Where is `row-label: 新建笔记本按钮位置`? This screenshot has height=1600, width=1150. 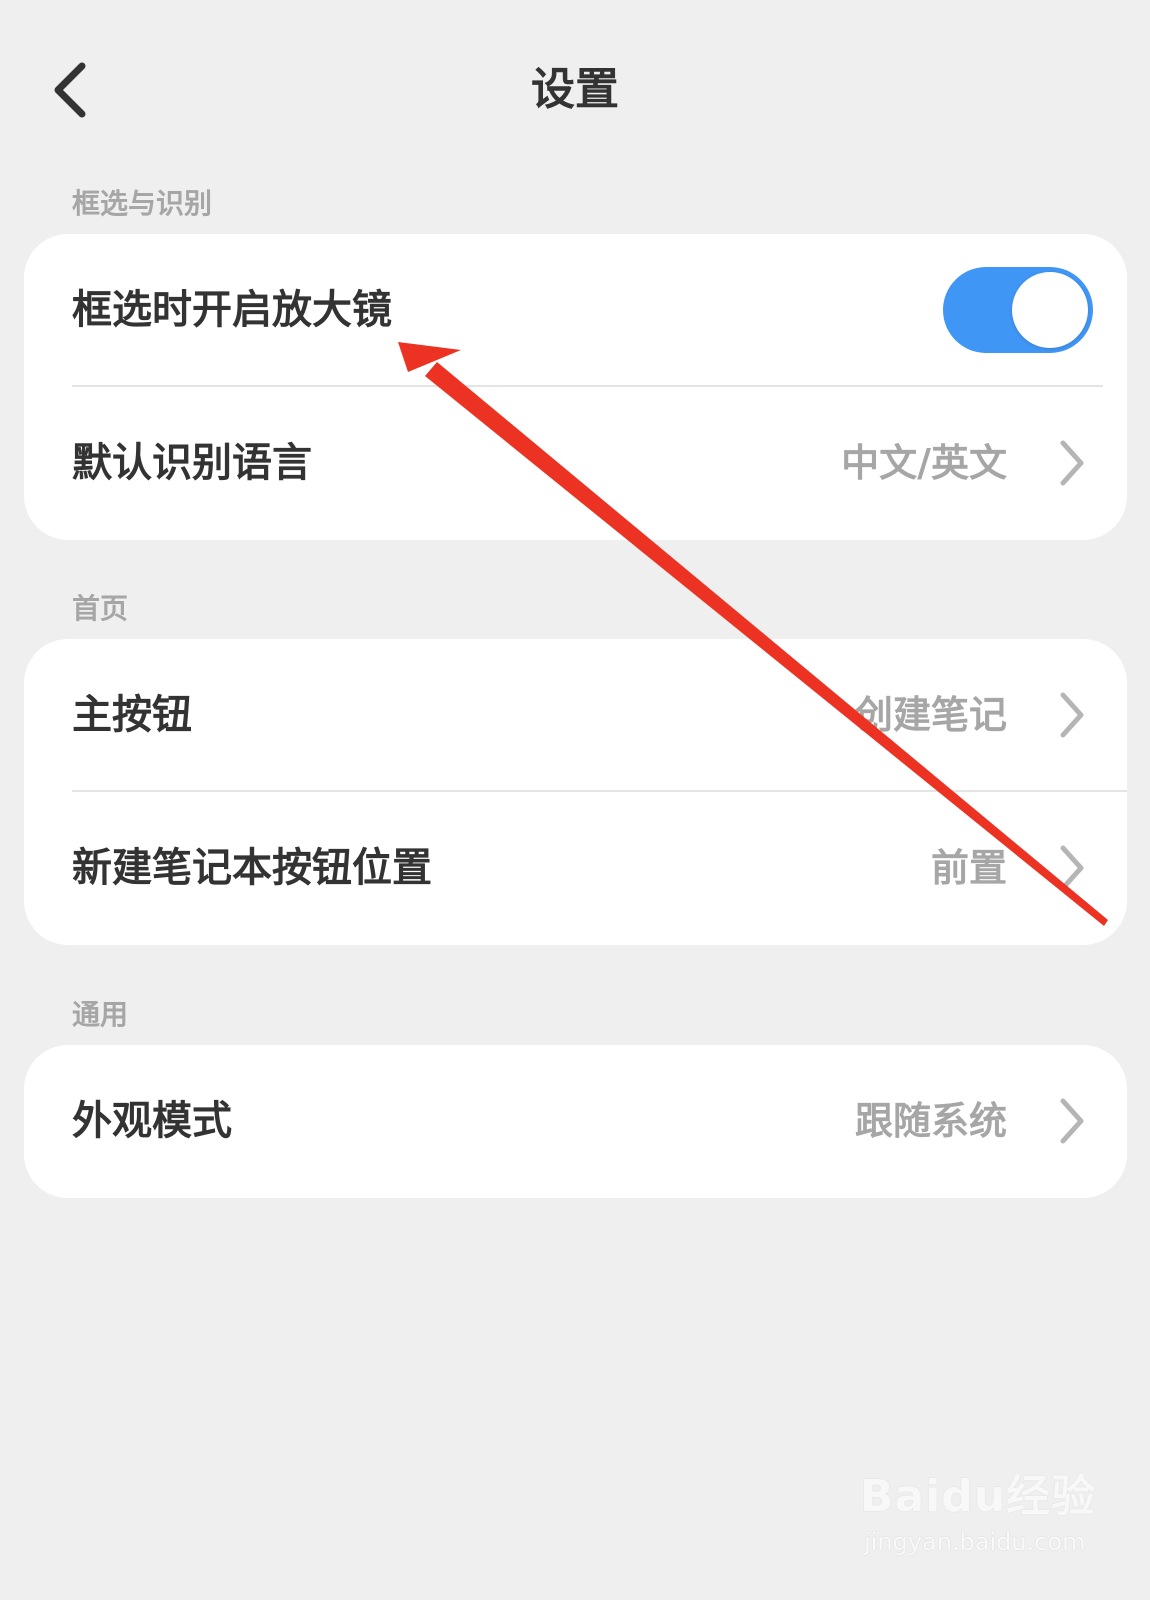 row-label: 新建笔记本按钮位置 is located at coordinates (252, 868).